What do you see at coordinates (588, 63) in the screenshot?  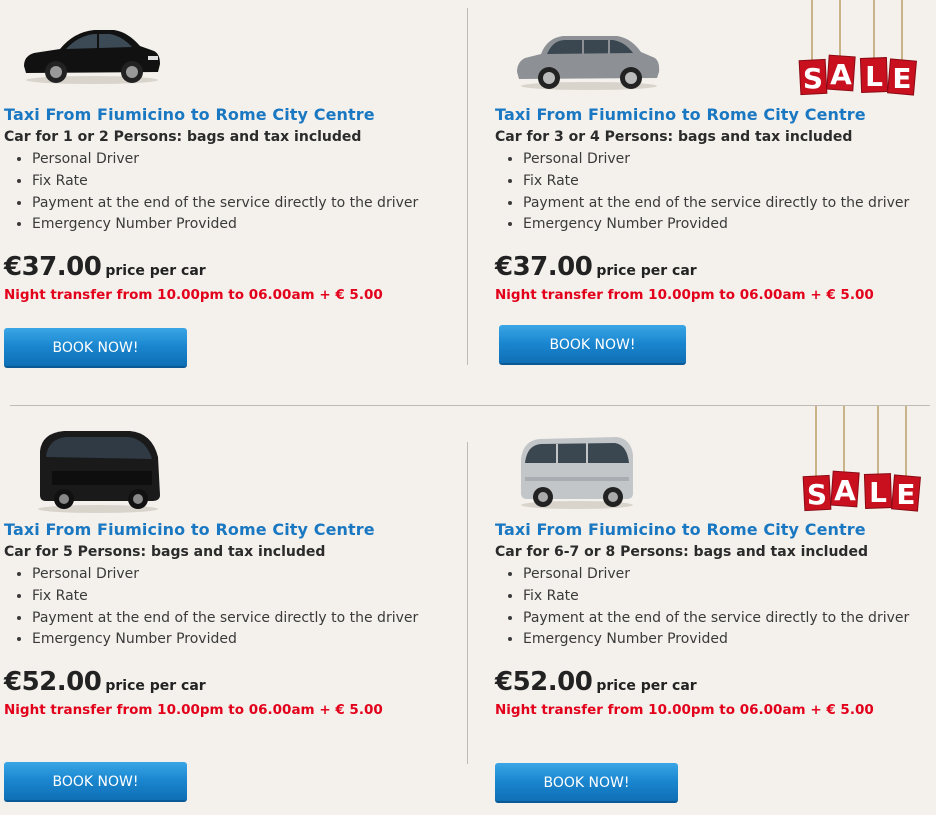 I see `station-wagon-car-icon` at bounding box center [588, 63].